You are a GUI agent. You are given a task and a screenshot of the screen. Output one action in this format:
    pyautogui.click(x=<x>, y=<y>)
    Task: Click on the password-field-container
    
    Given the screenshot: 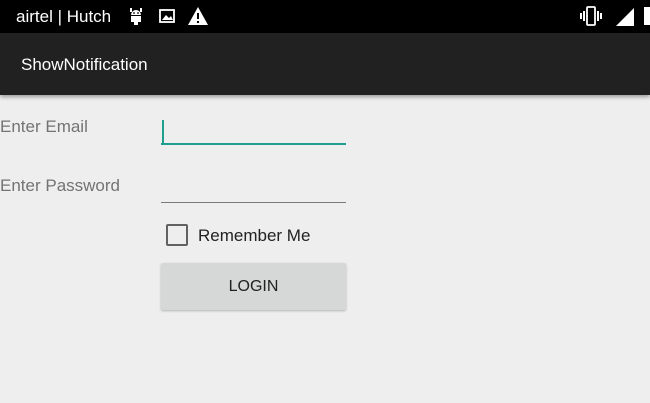 What is the action you would take?
    pyautogui.click(x=253, y=183)
    